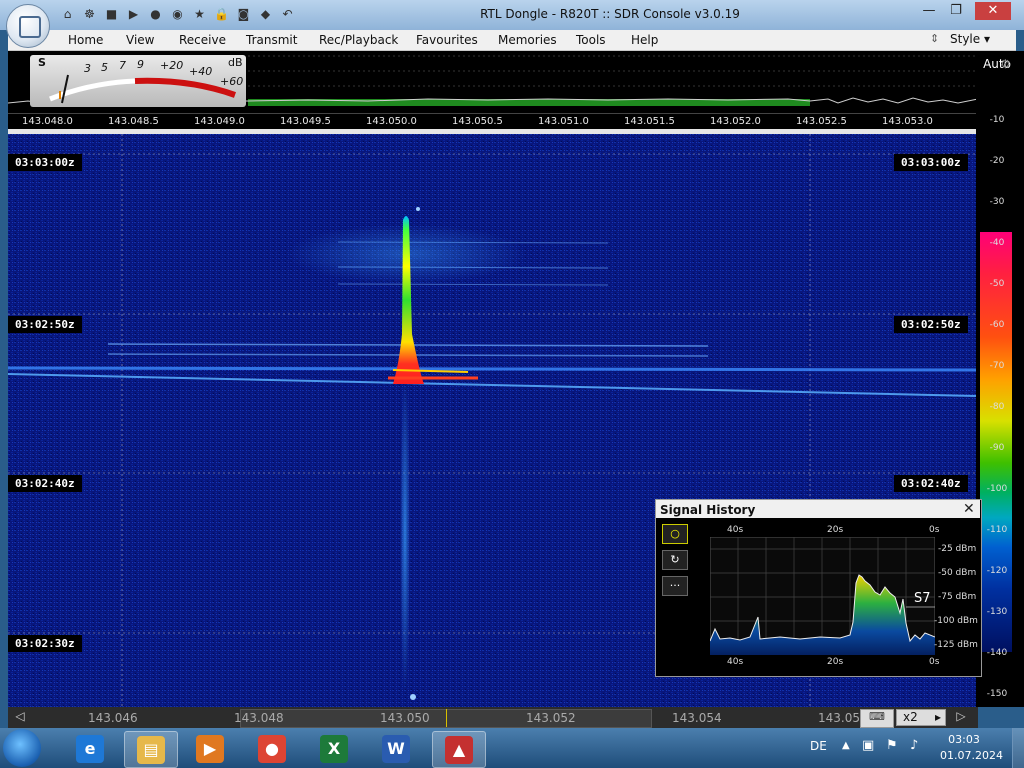 This screenshot has height=768, width=1024. I want to click on zoom-button: x2 ▸, so click(921, 717).